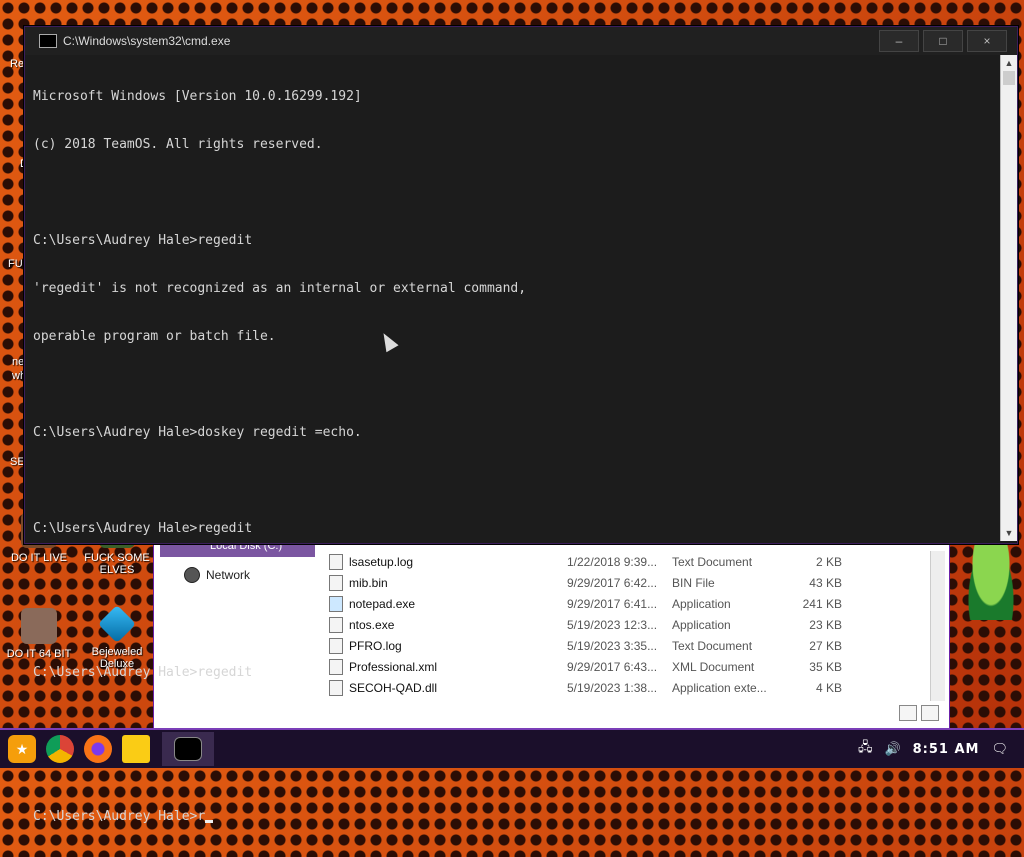 The image size is (1024, 857). What do you see at coordinates (1009, 78) in the screenshot?
I see `scroll-thumb` at bounding box center [1009, 78].